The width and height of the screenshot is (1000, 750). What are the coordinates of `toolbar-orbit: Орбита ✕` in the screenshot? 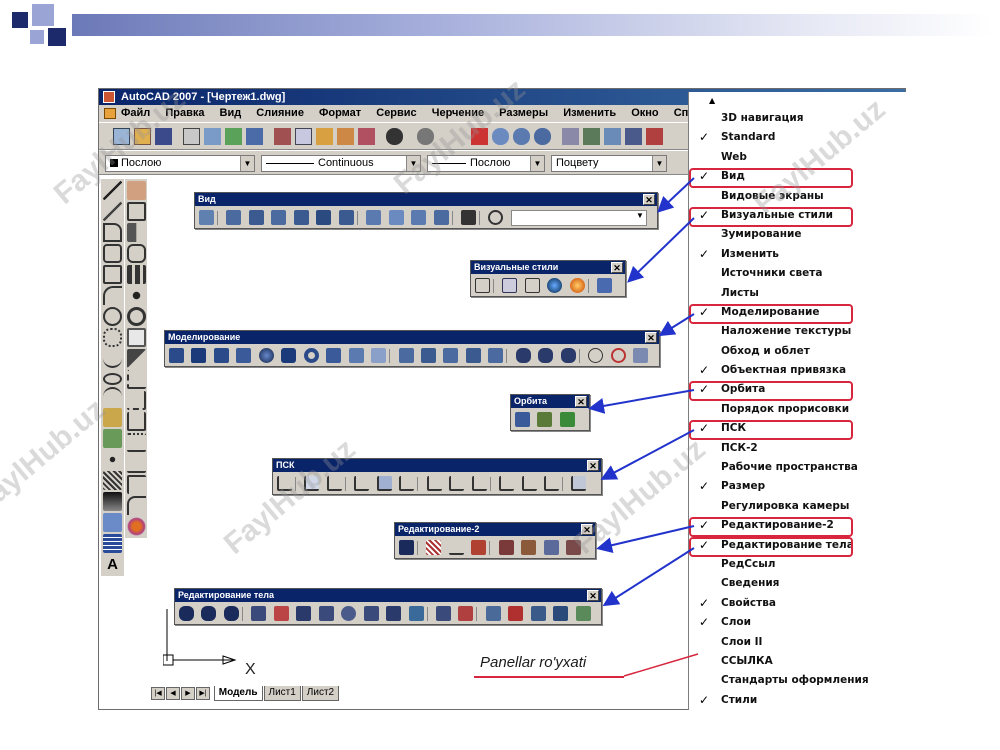 It's located at (550, 412).